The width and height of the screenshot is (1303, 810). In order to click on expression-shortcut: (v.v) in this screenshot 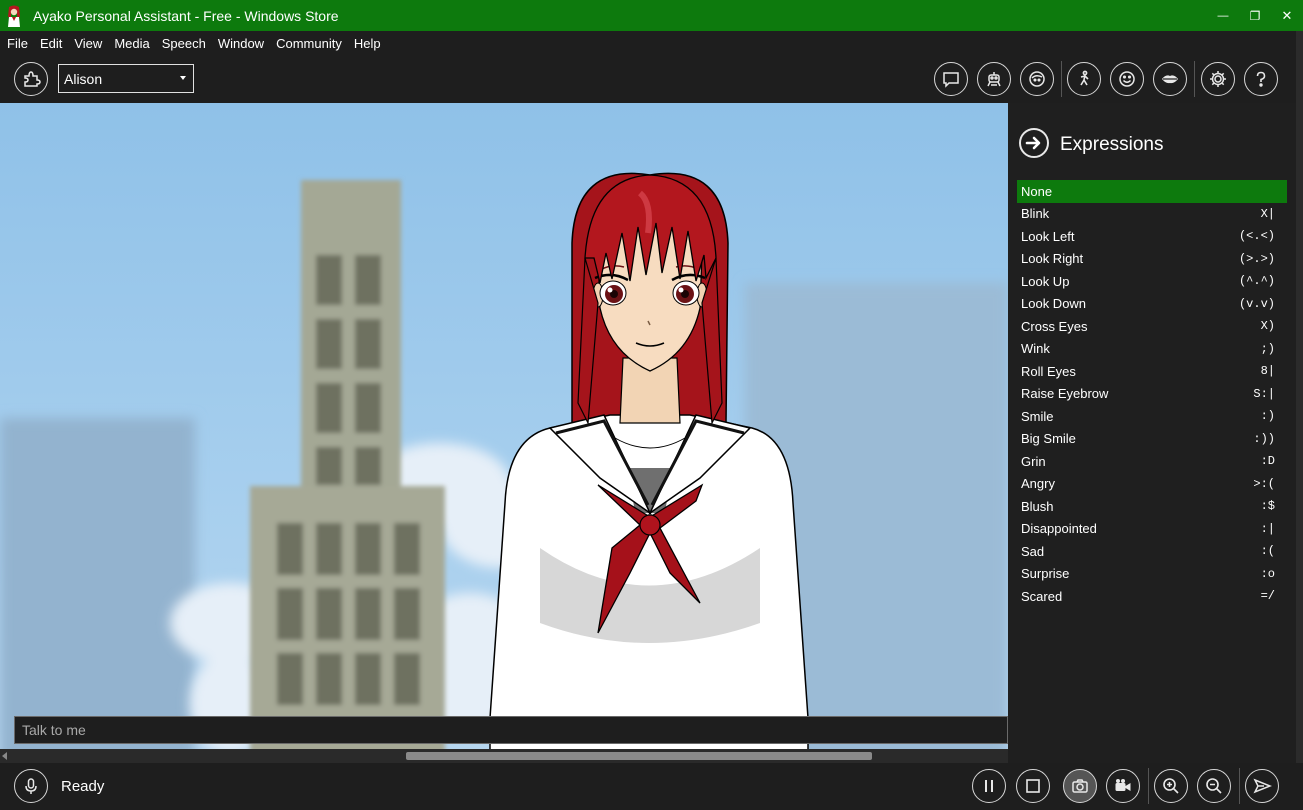, I will do `click(1256, 303)`.